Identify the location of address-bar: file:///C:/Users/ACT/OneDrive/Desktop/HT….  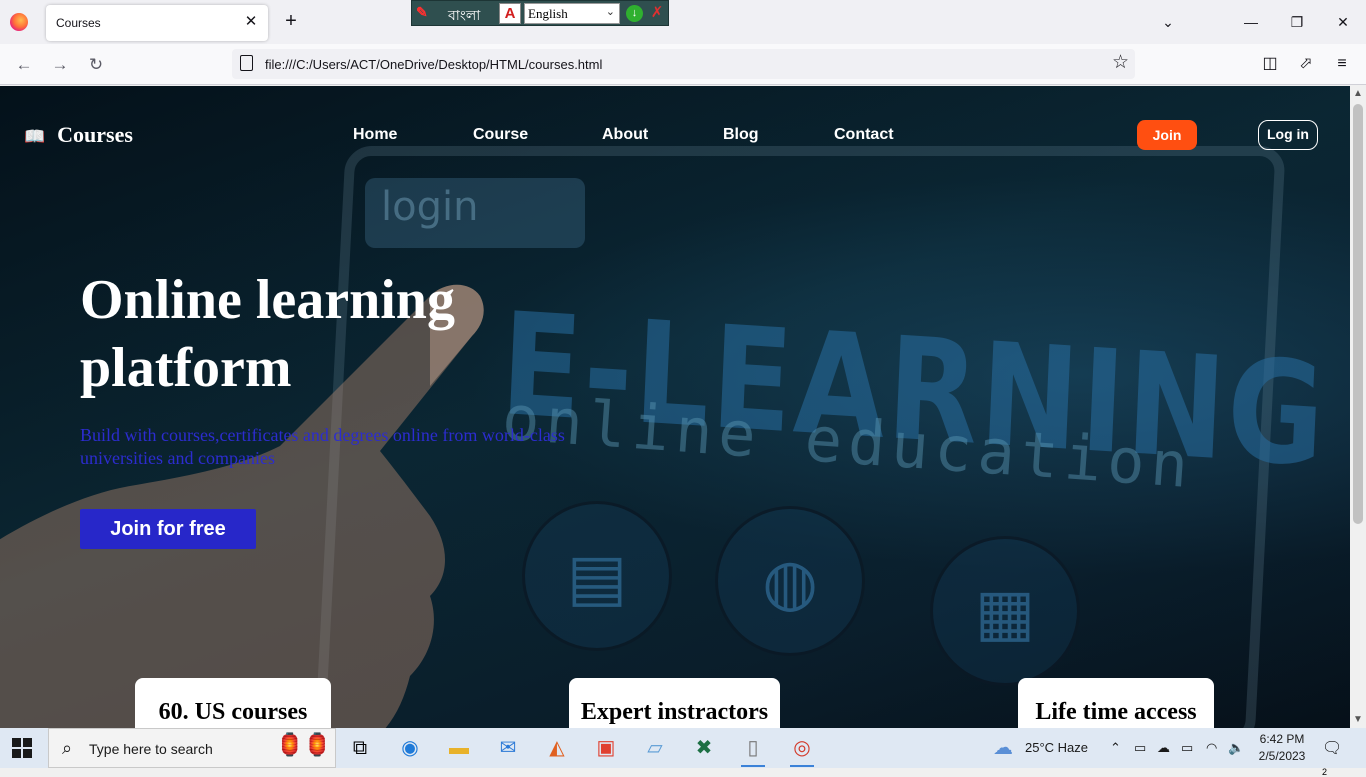
(683, 64).